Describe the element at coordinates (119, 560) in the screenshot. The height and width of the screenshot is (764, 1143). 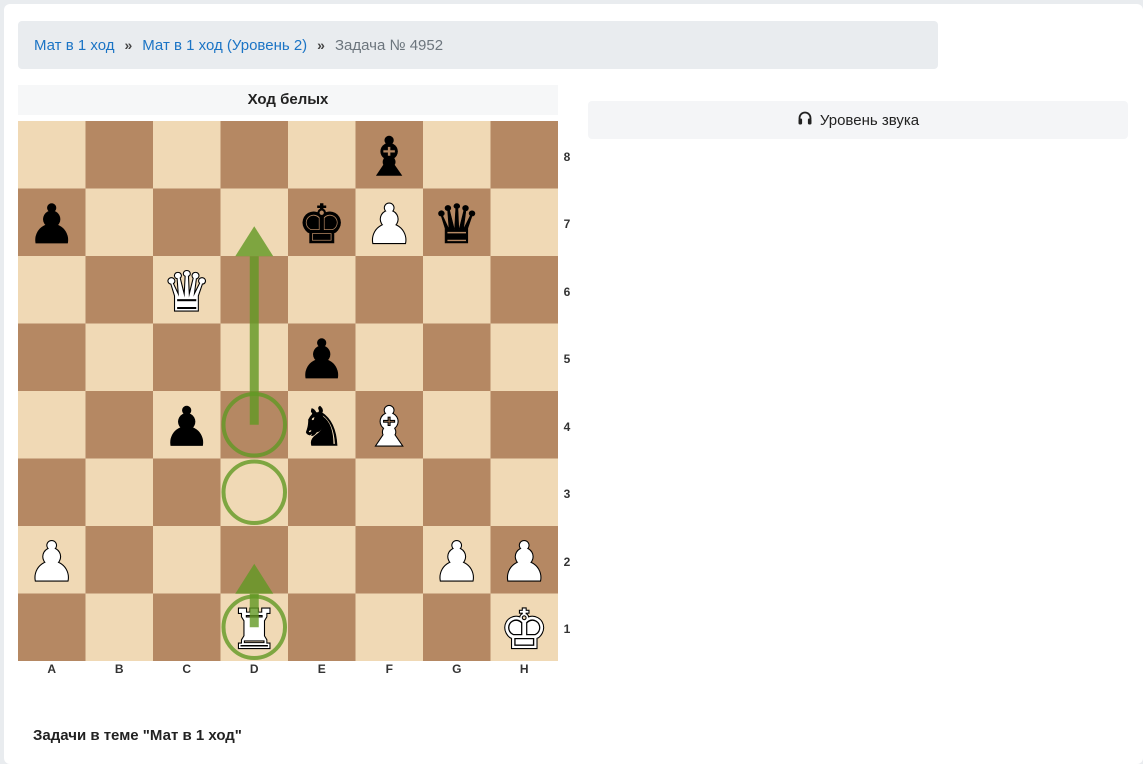
I see `square-b2` at that location.